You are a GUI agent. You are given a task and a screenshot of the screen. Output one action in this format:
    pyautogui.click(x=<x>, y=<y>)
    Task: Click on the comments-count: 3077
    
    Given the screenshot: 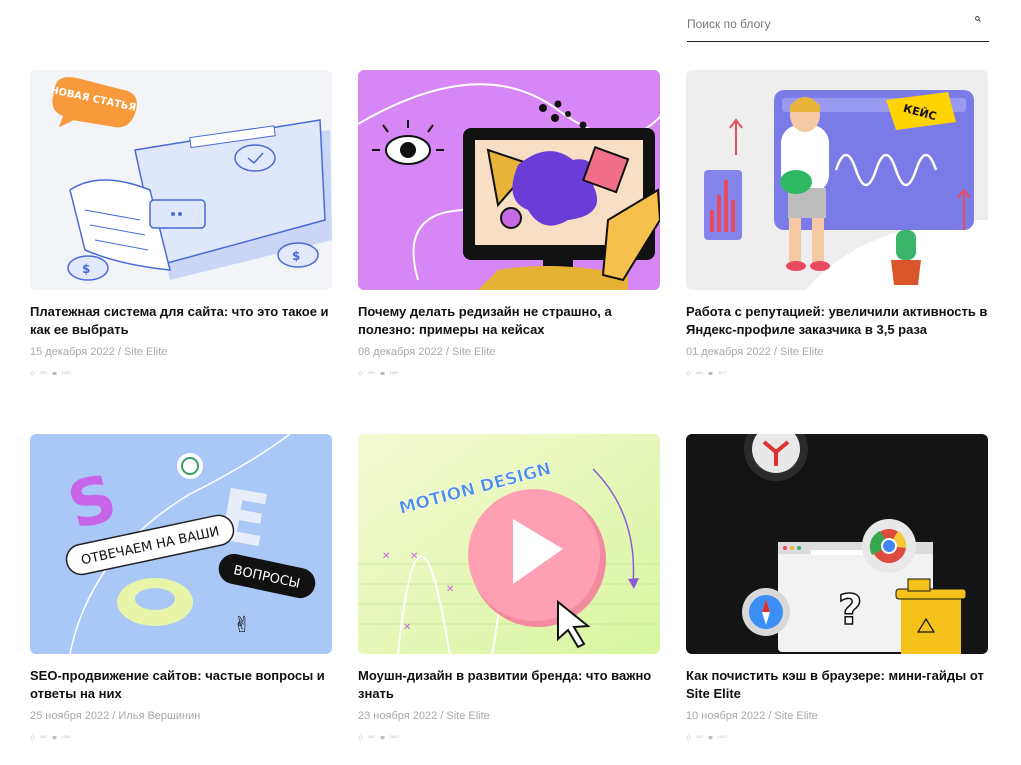 What is the action you would take?
    pyautogui.click(x=722, y=372)
    